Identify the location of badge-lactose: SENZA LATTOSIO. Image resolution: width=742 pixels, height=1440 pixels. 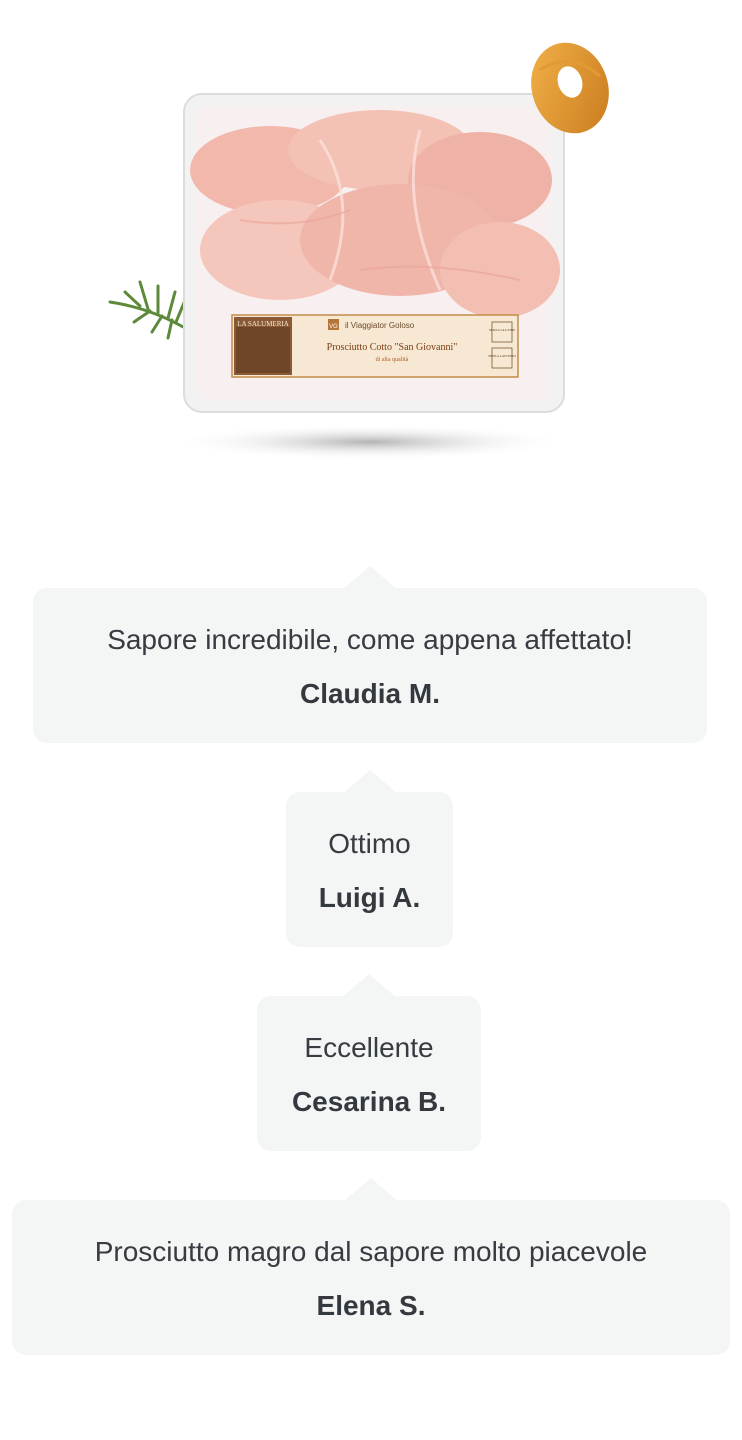
(502, 356).